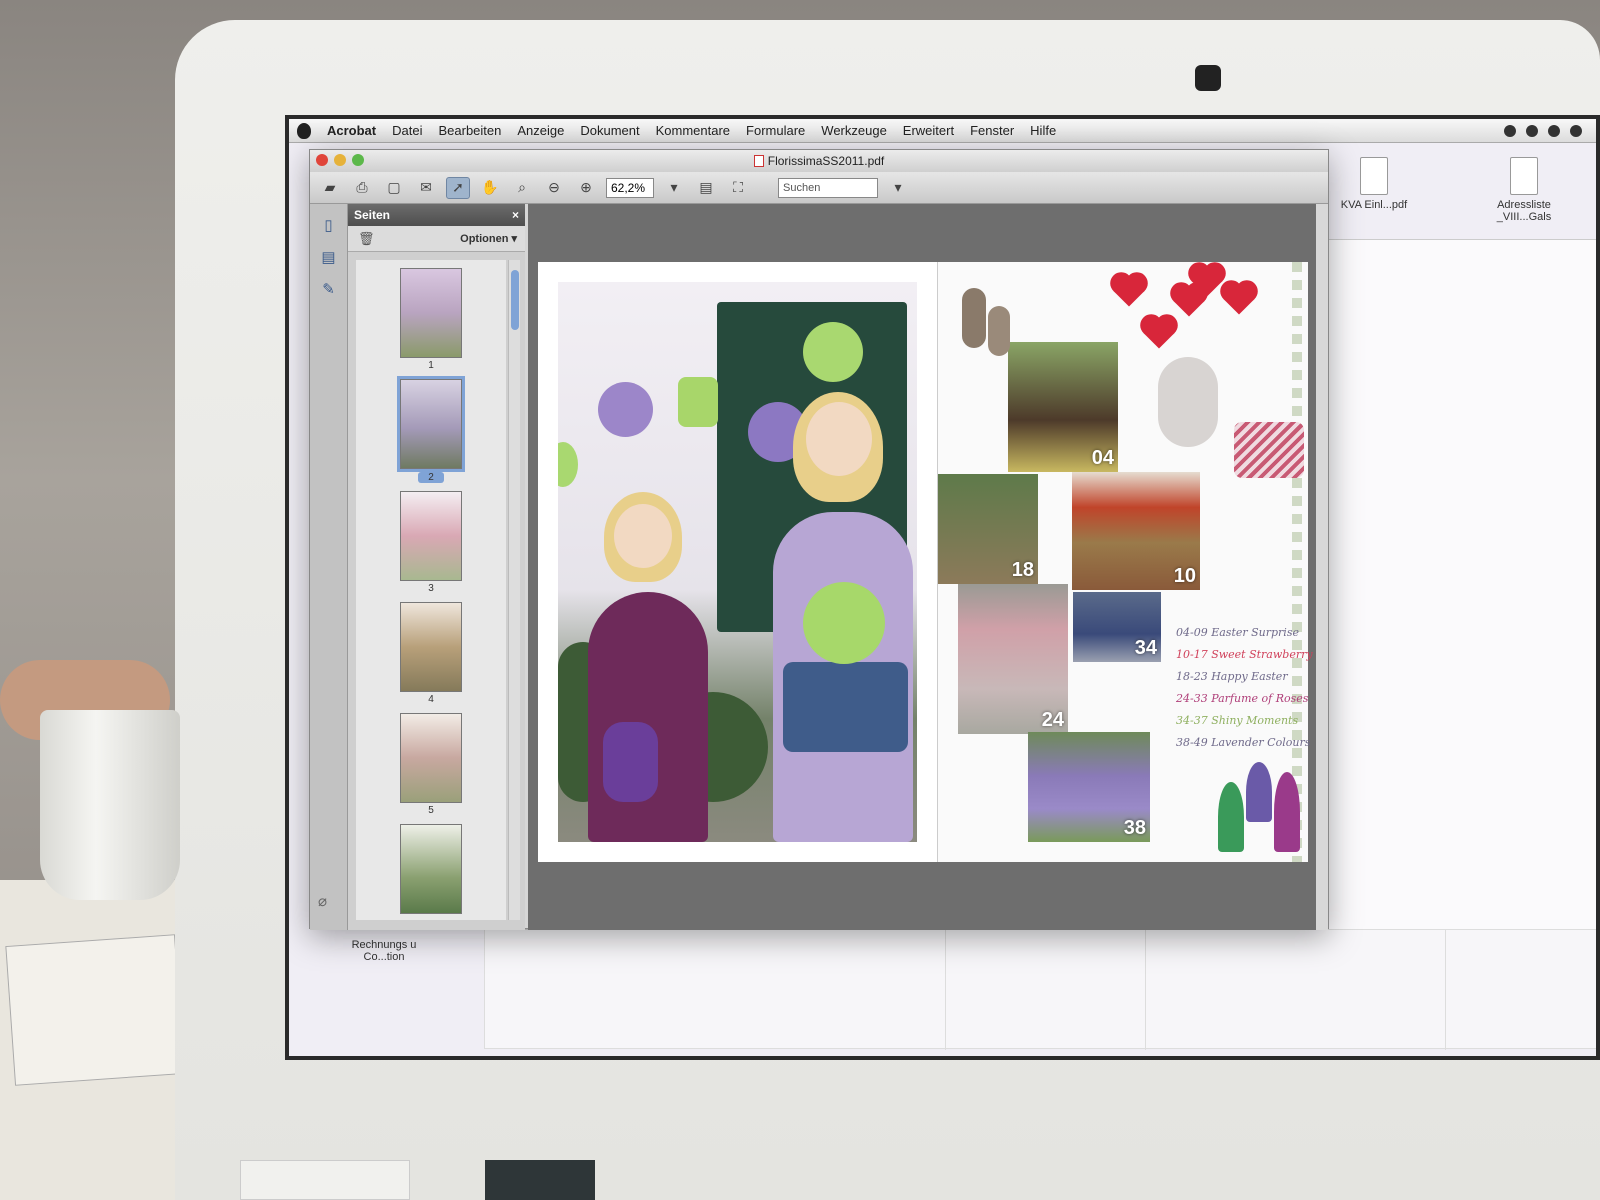  What do you see at coordinates (1554, 130) in the screenshot?
I see `clock-icon` at bounding box center [1554, 130].